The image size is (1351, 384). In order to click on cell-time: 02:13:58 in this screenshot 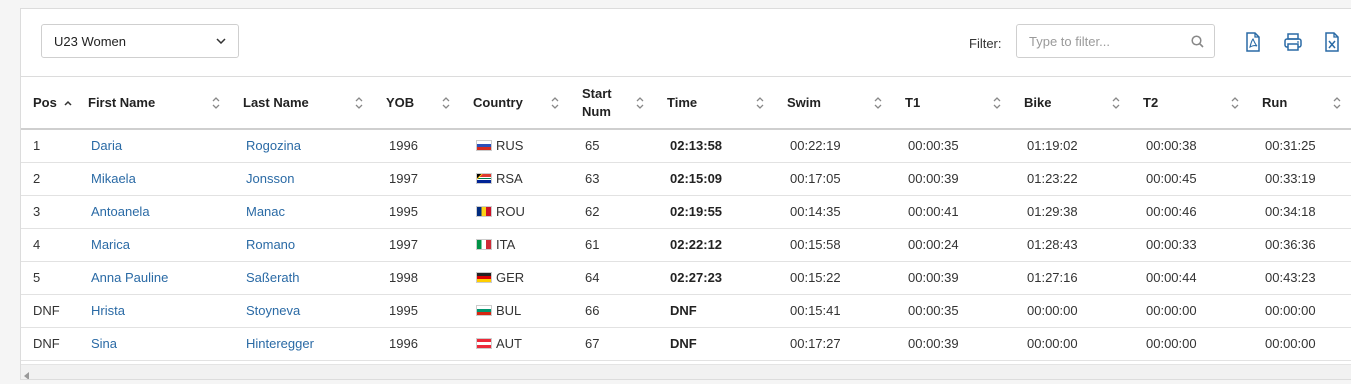, I will do `click(715, 145)`.